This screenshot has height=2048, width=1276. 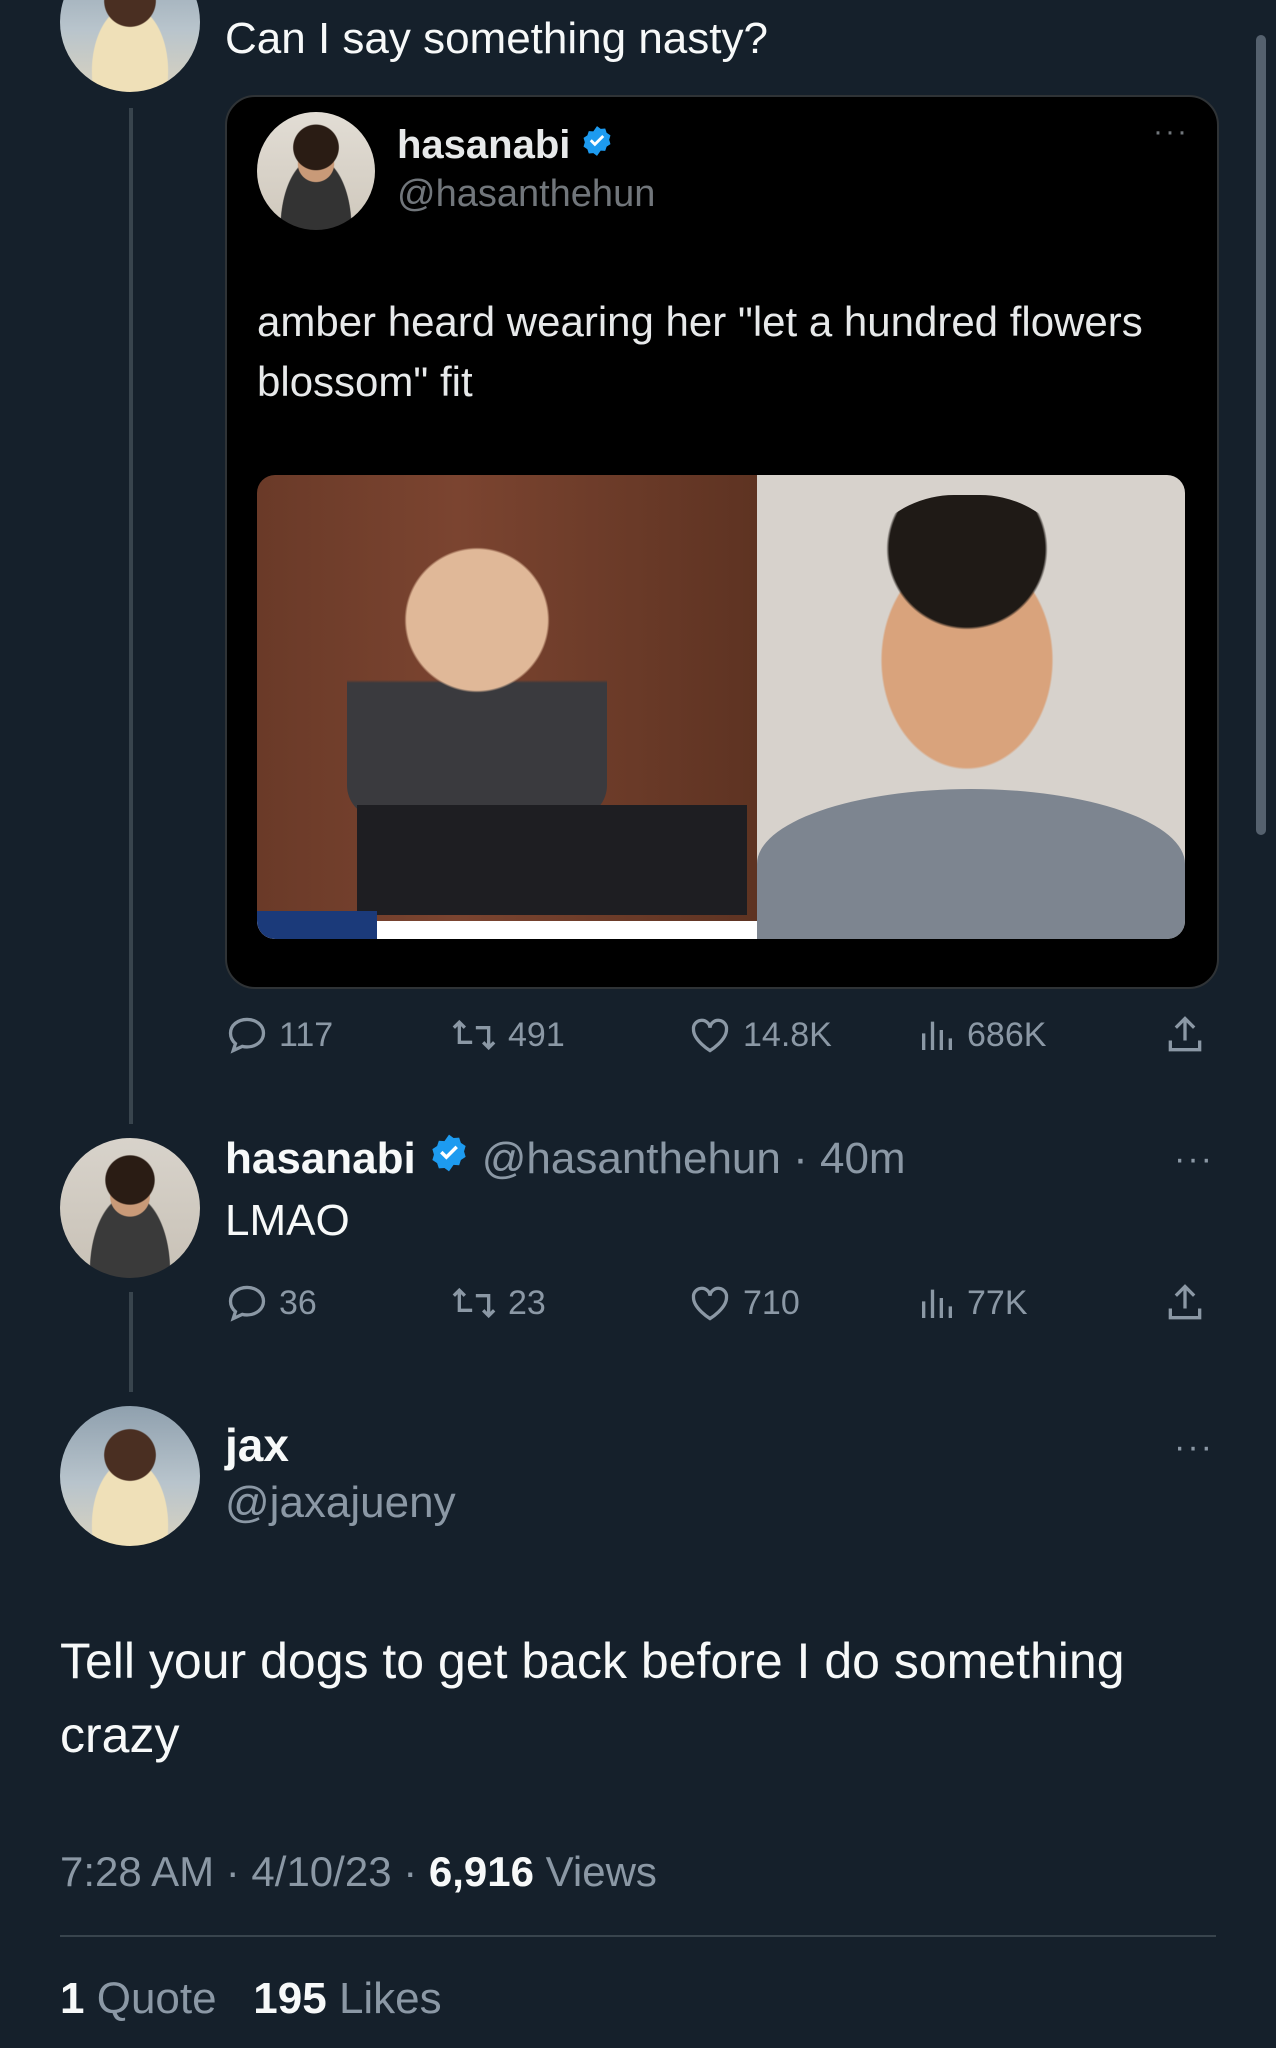 I want to click on divider, so click(x=638, y=1936).